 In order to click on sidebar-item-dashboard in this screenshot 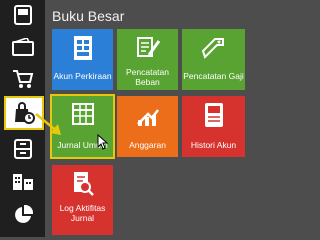, I will do `click(22, 15)`.